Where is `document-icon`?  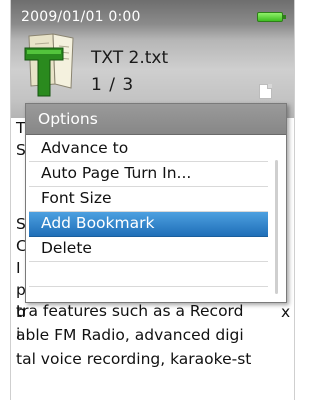
document-icon is located at coordinates (265, 91).